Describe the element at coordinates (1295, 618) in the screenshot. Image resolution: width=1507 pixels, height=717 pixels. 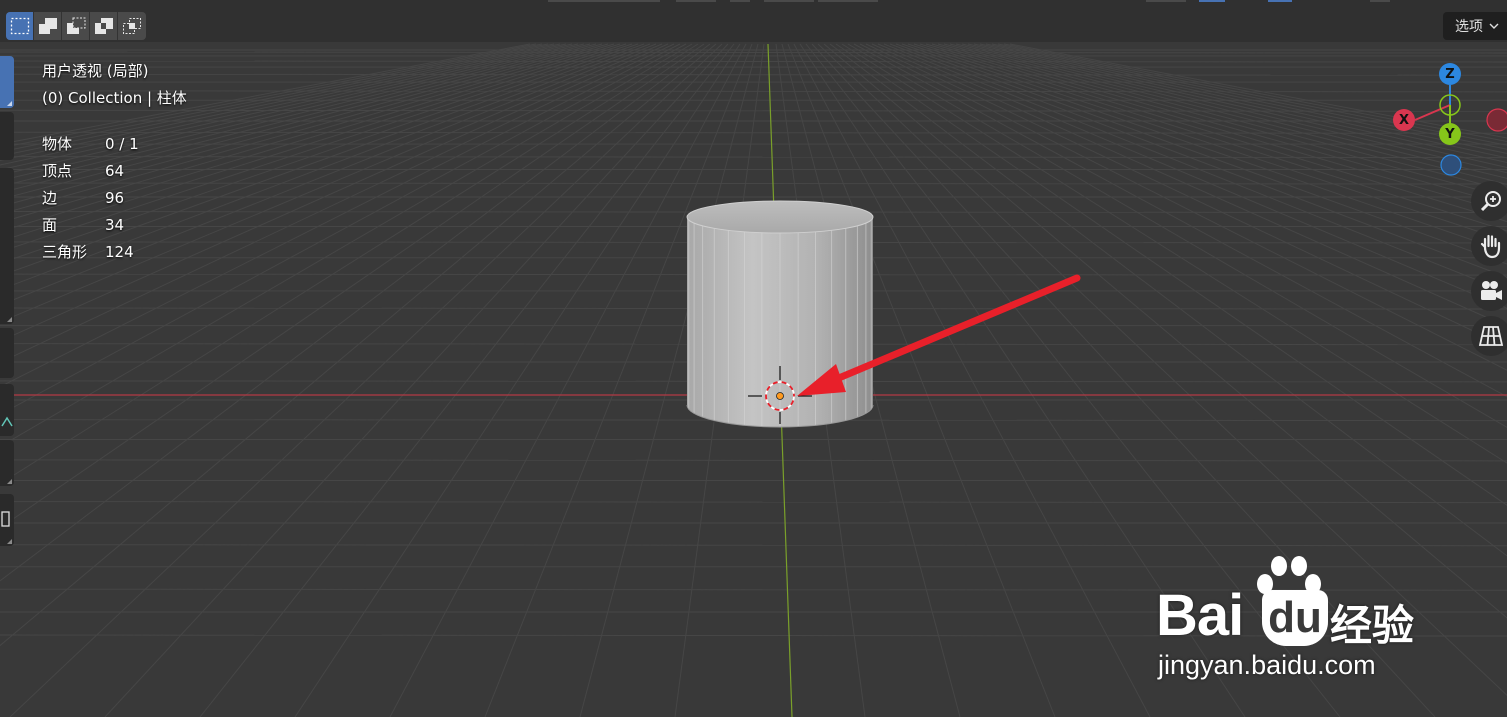
I see `brand-text-part2: du` at that location.